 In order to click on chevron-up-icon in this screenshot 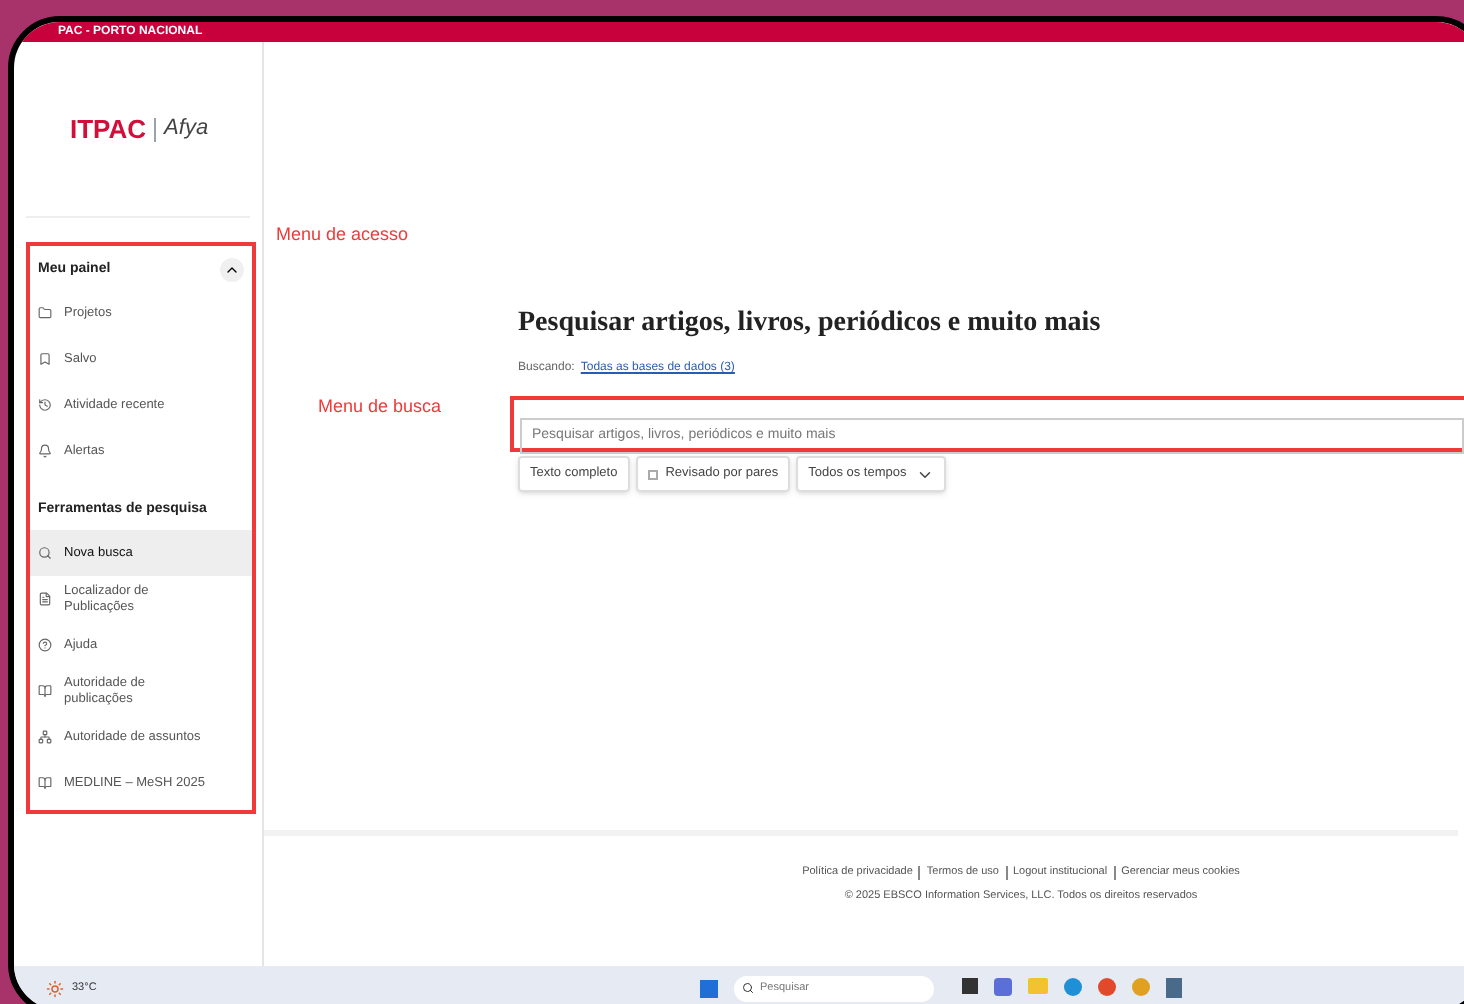, I will do `click(232, 270)`.